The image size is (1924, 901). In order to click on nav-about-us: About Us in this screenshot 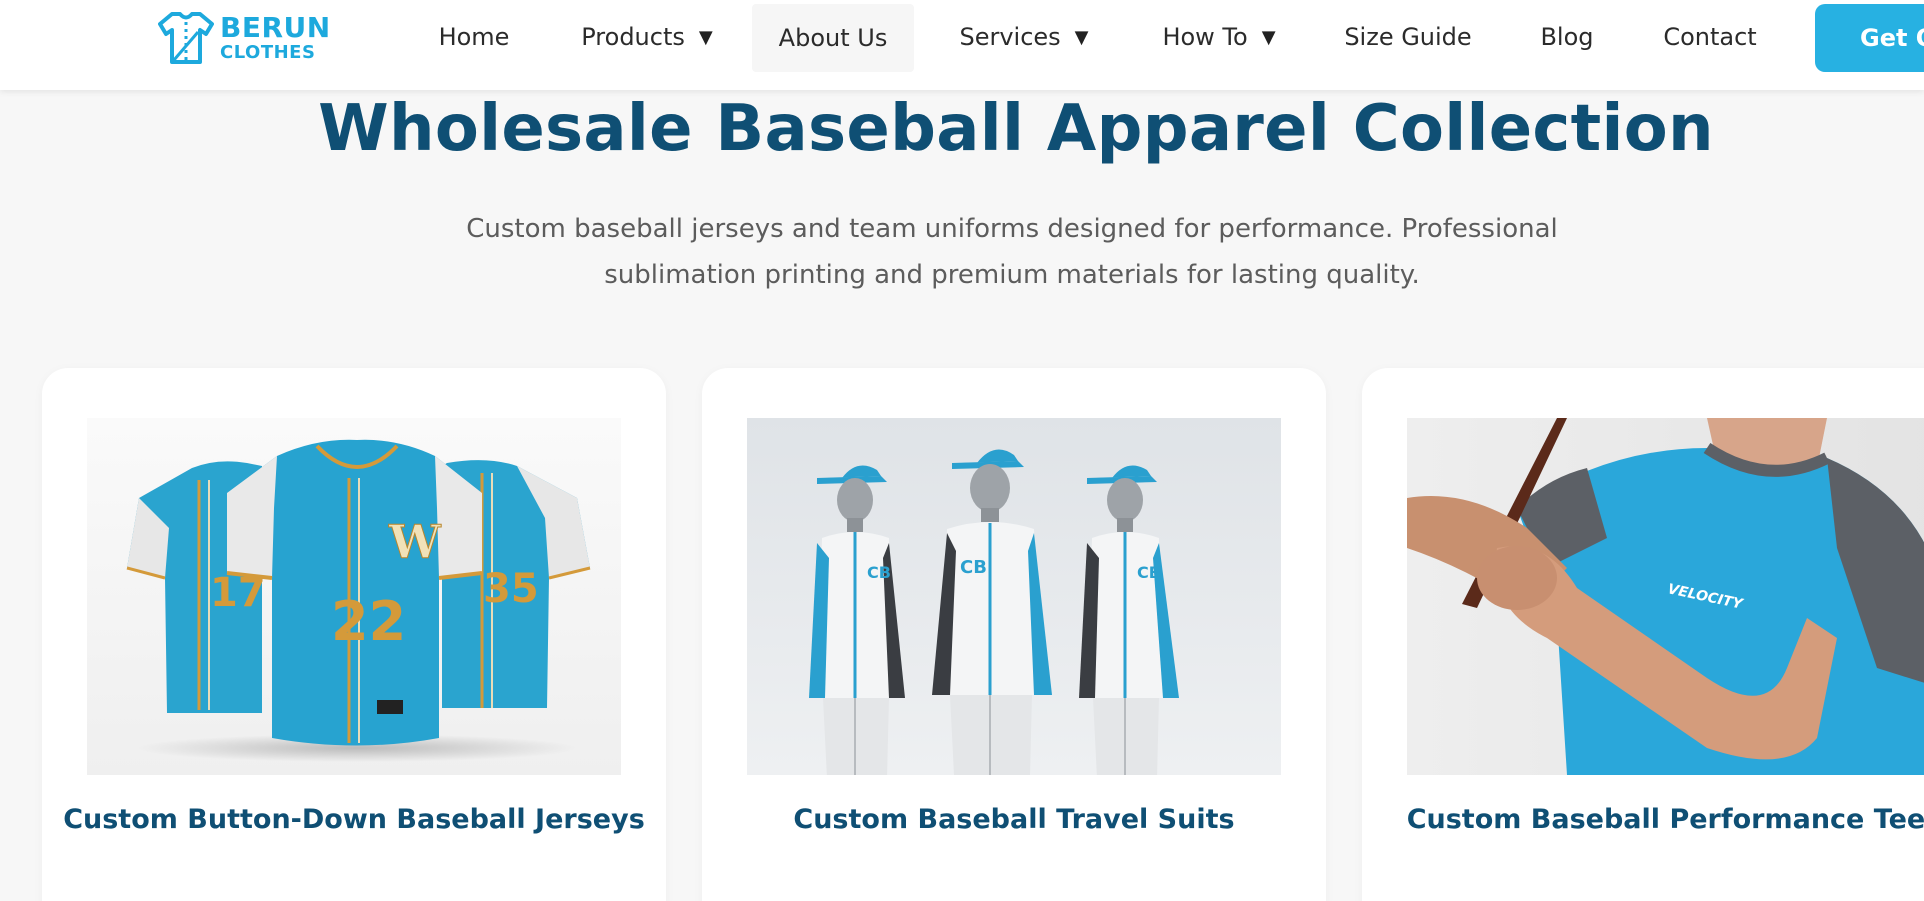, I will do `click(833, 38)`.